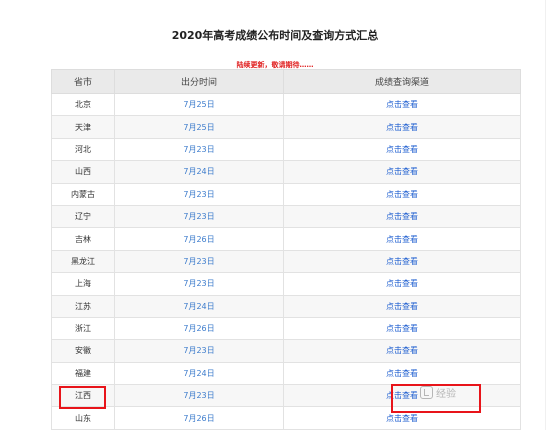 This screenshot has height=430, width=550. Describe the element at coordinates (199, 81) in the screenshot. I see `header-date: 出分时间` at that location.